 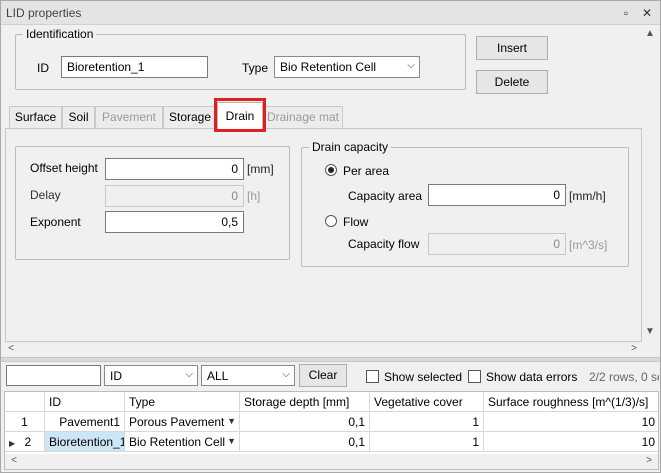 What do you see at coordinates (626, 13) in the screenshot?
I see `restore-icon: ▫` at bounding box center [626, 13].